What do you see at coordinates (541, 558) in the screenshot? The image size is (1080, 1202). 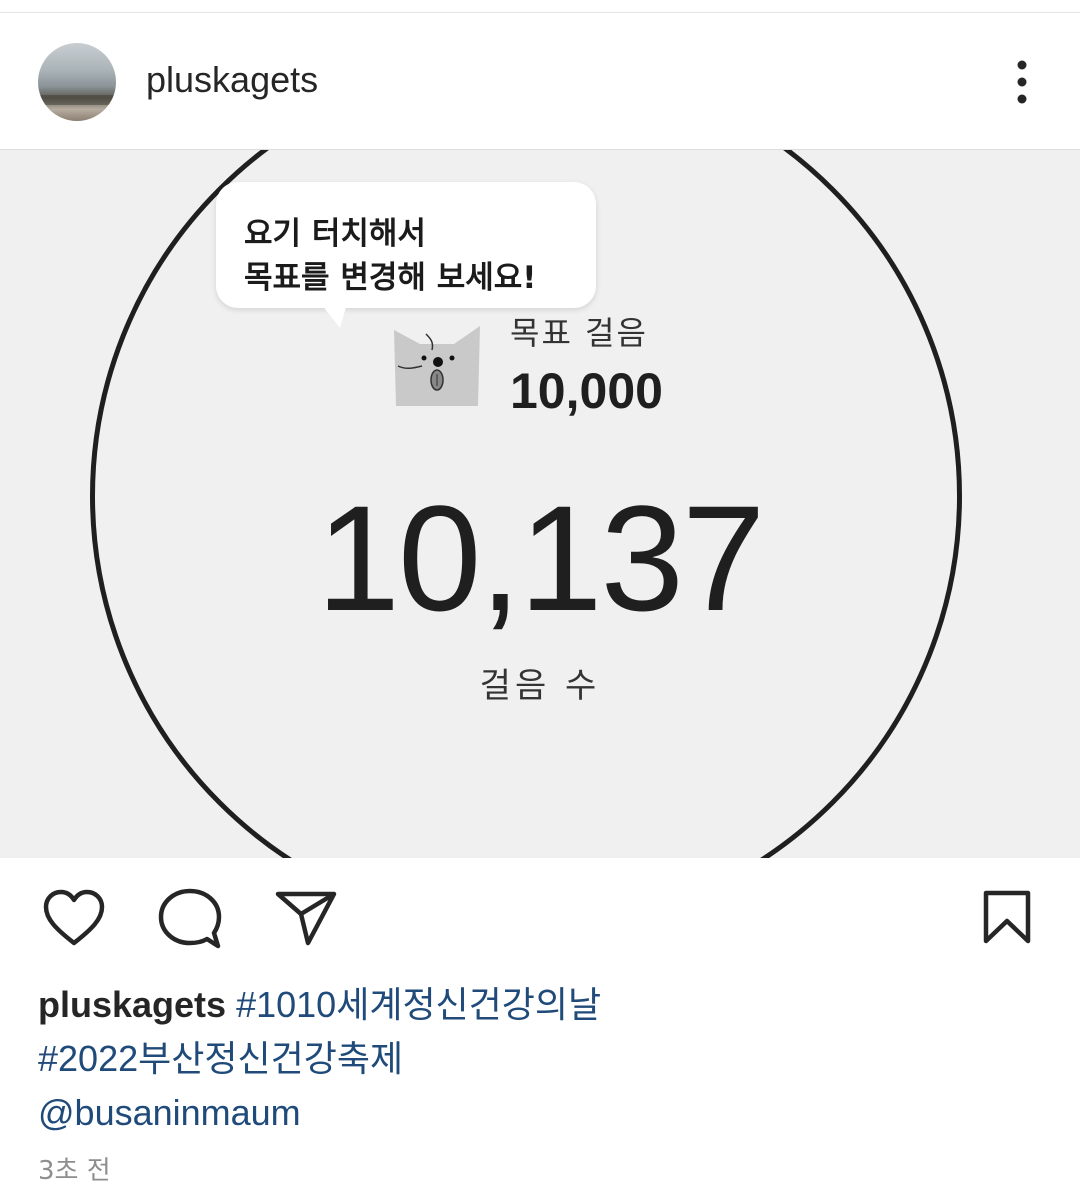 I see `step-count: 10,137` at bounding box center [541, 558].